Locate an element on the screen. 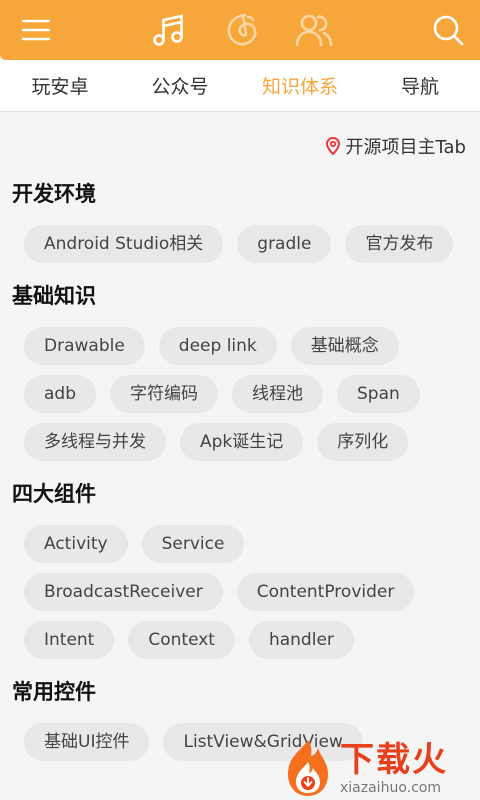  music-note-icon is located at coordinates (168, 30).